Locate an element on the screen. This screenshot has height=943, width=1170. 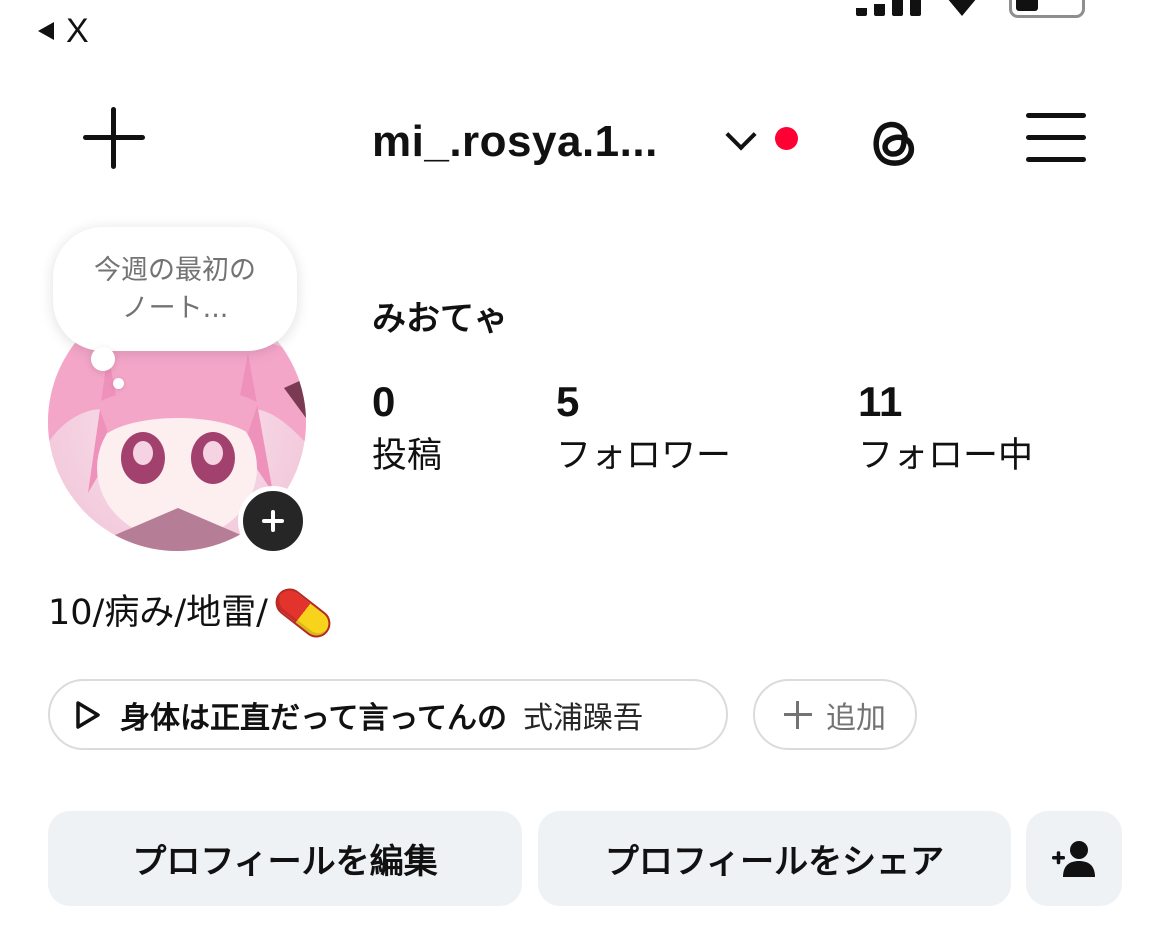
followers-label: フォロワー is located at coordinates (644, 456).